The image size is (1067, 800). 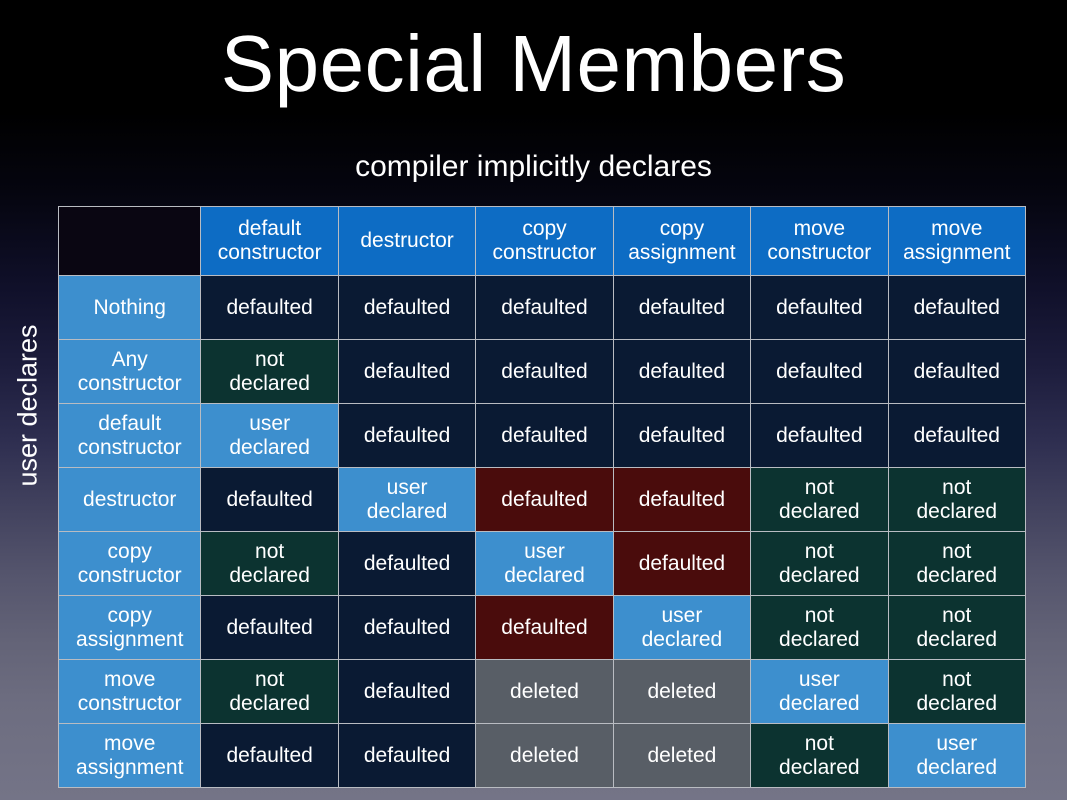 I want to click on cell-r4-c3: defaulted, so click(x=682, y=563).